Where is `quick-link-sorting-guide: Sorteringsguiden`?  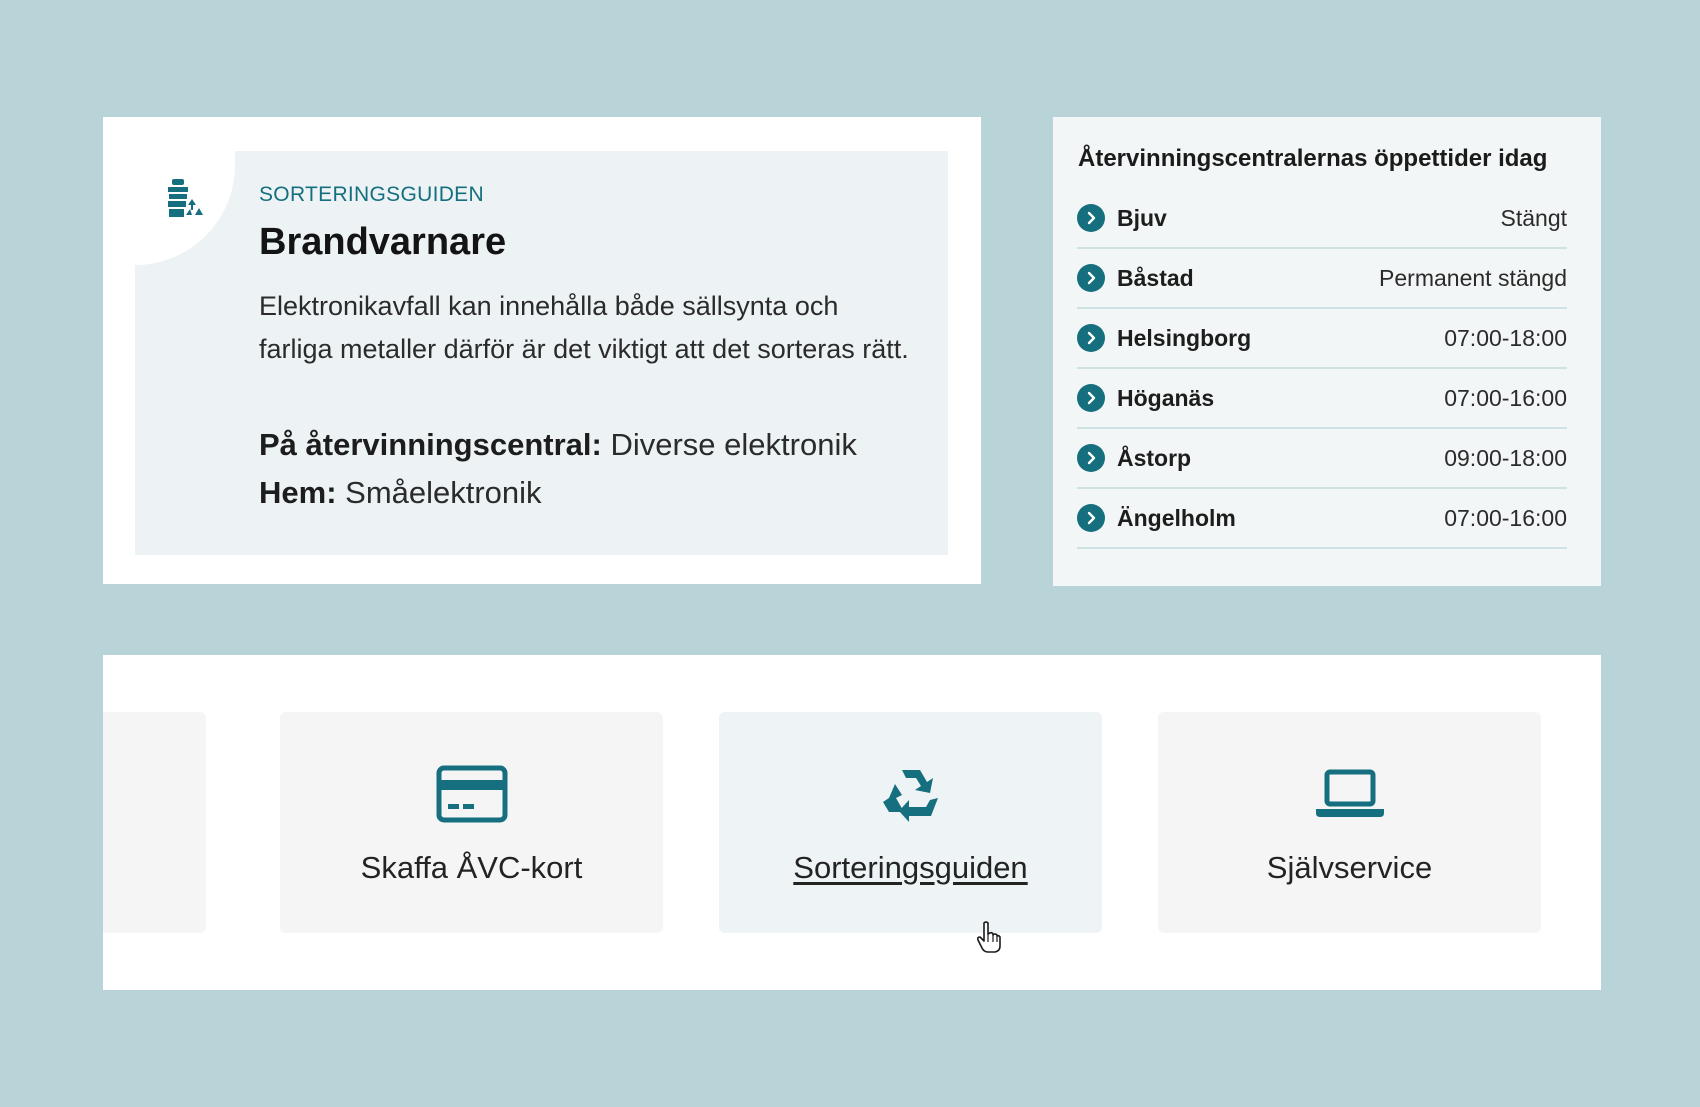
quick-link-sorting-guide: Sorteringsguiden is located at coordinates (910, 822).